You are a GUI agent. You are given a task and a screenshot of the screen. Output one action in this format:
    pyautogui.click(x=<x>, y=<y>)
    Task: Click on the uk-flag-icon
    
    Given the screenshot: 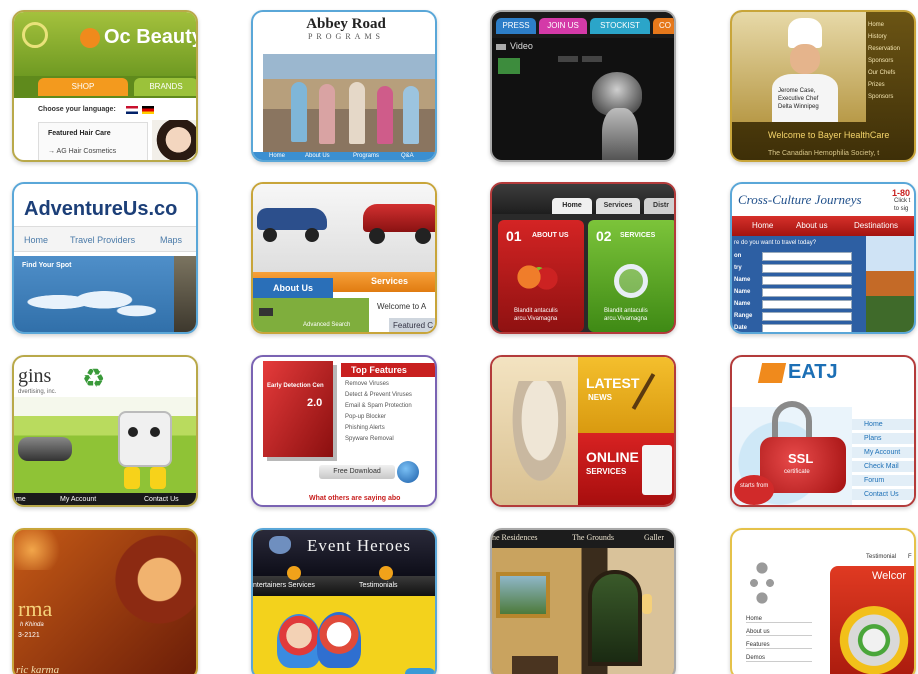 What is the action you would take?
    pyautogui.click(x=132, y=110)
    